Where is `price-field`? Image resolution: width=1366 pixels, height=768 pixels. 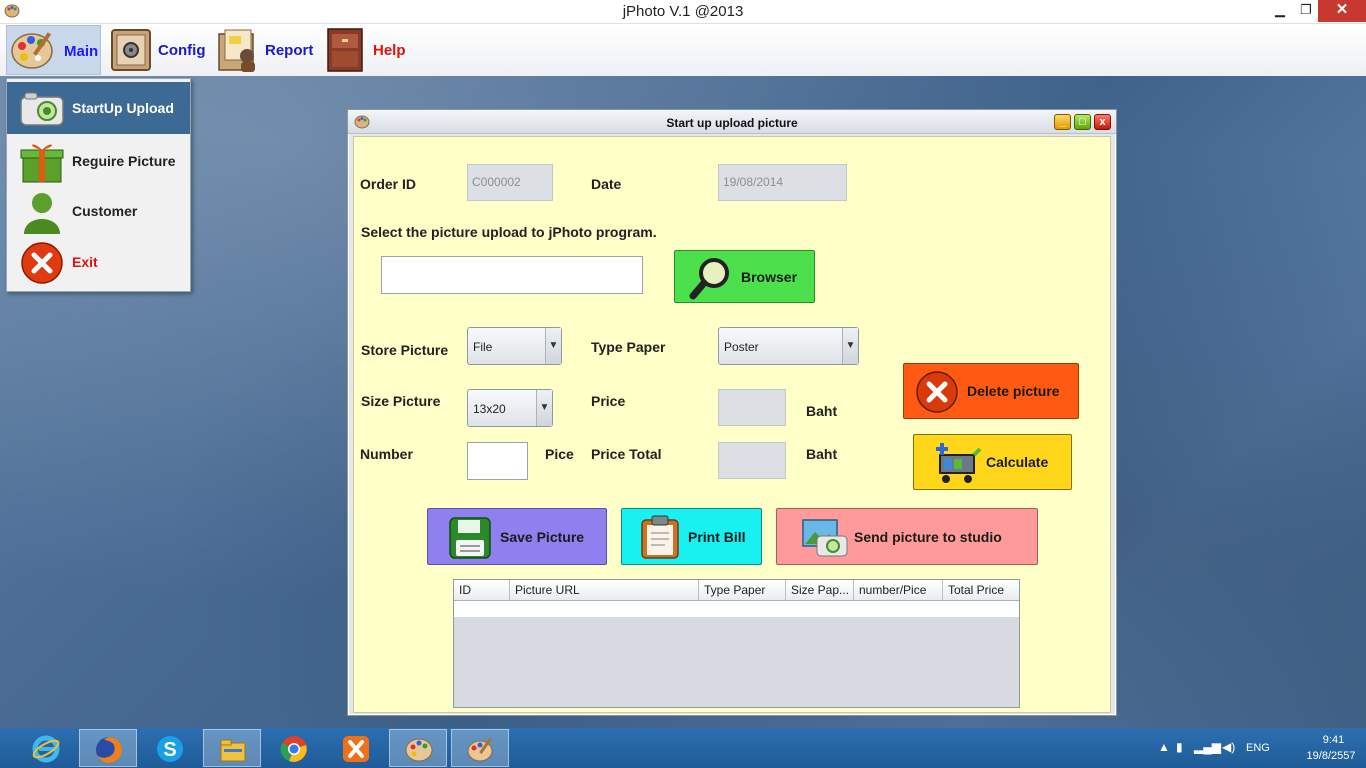
price-field is located at coordinates (752, 407).